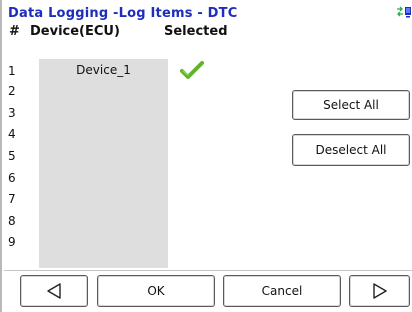  I want to click on connection-status-icon, so click(404, 12).